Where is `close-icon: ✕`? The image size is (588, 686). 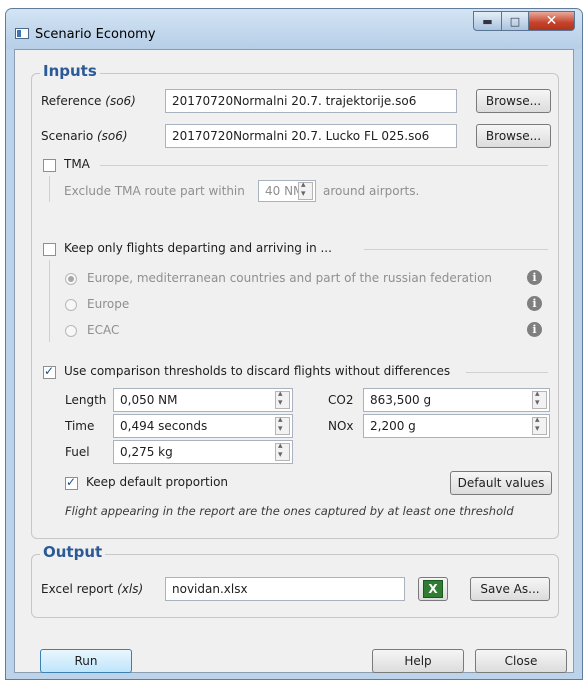 close-icon: ✕ is located at coordinates (551, 21).